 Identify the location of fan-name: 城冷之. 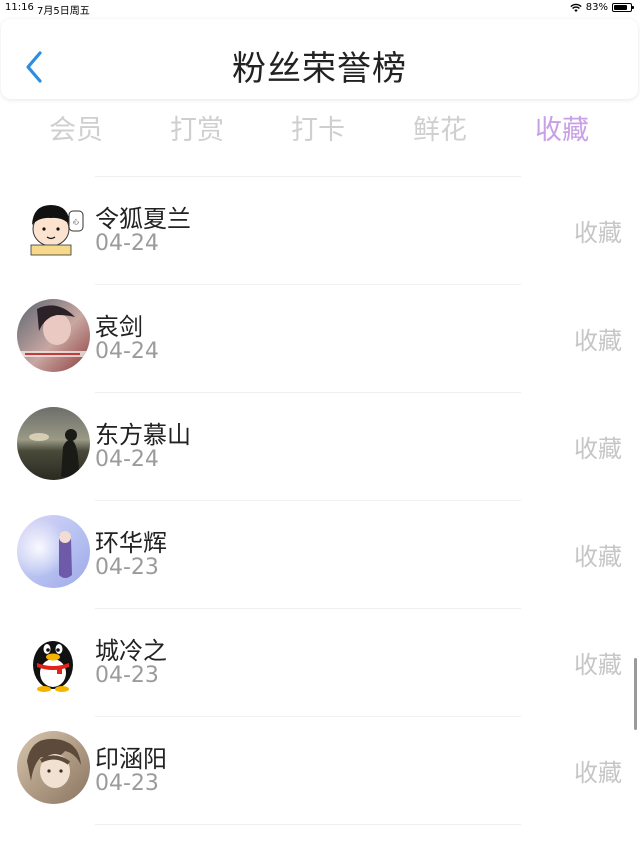
(131, 651).